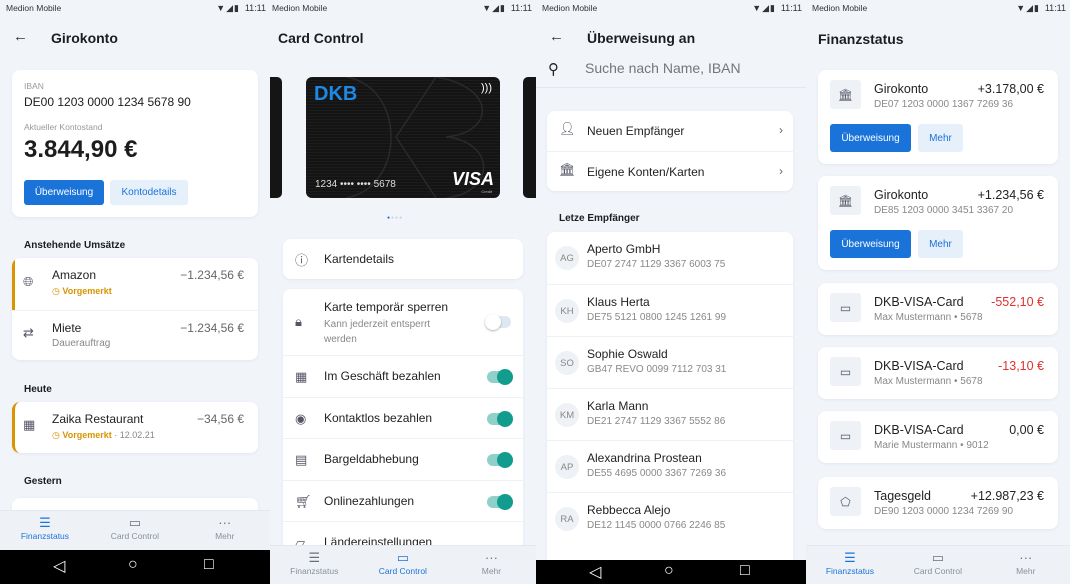 This screenshot has width=1070, height=584. What do you see at coordinates (377, 332) in the screenshot?
I see `setting-sub: Kann jederzeit entsperrt werden` at bounding box center [377, 332].